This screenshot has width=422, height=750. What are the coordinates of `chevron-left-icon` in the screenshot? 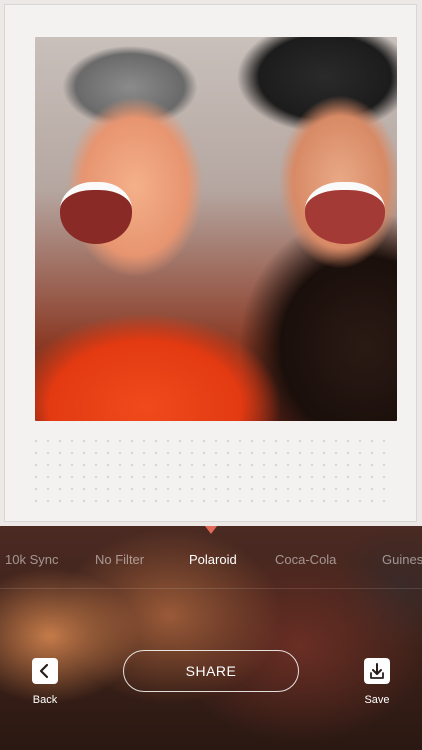 It's located at (44, 671).